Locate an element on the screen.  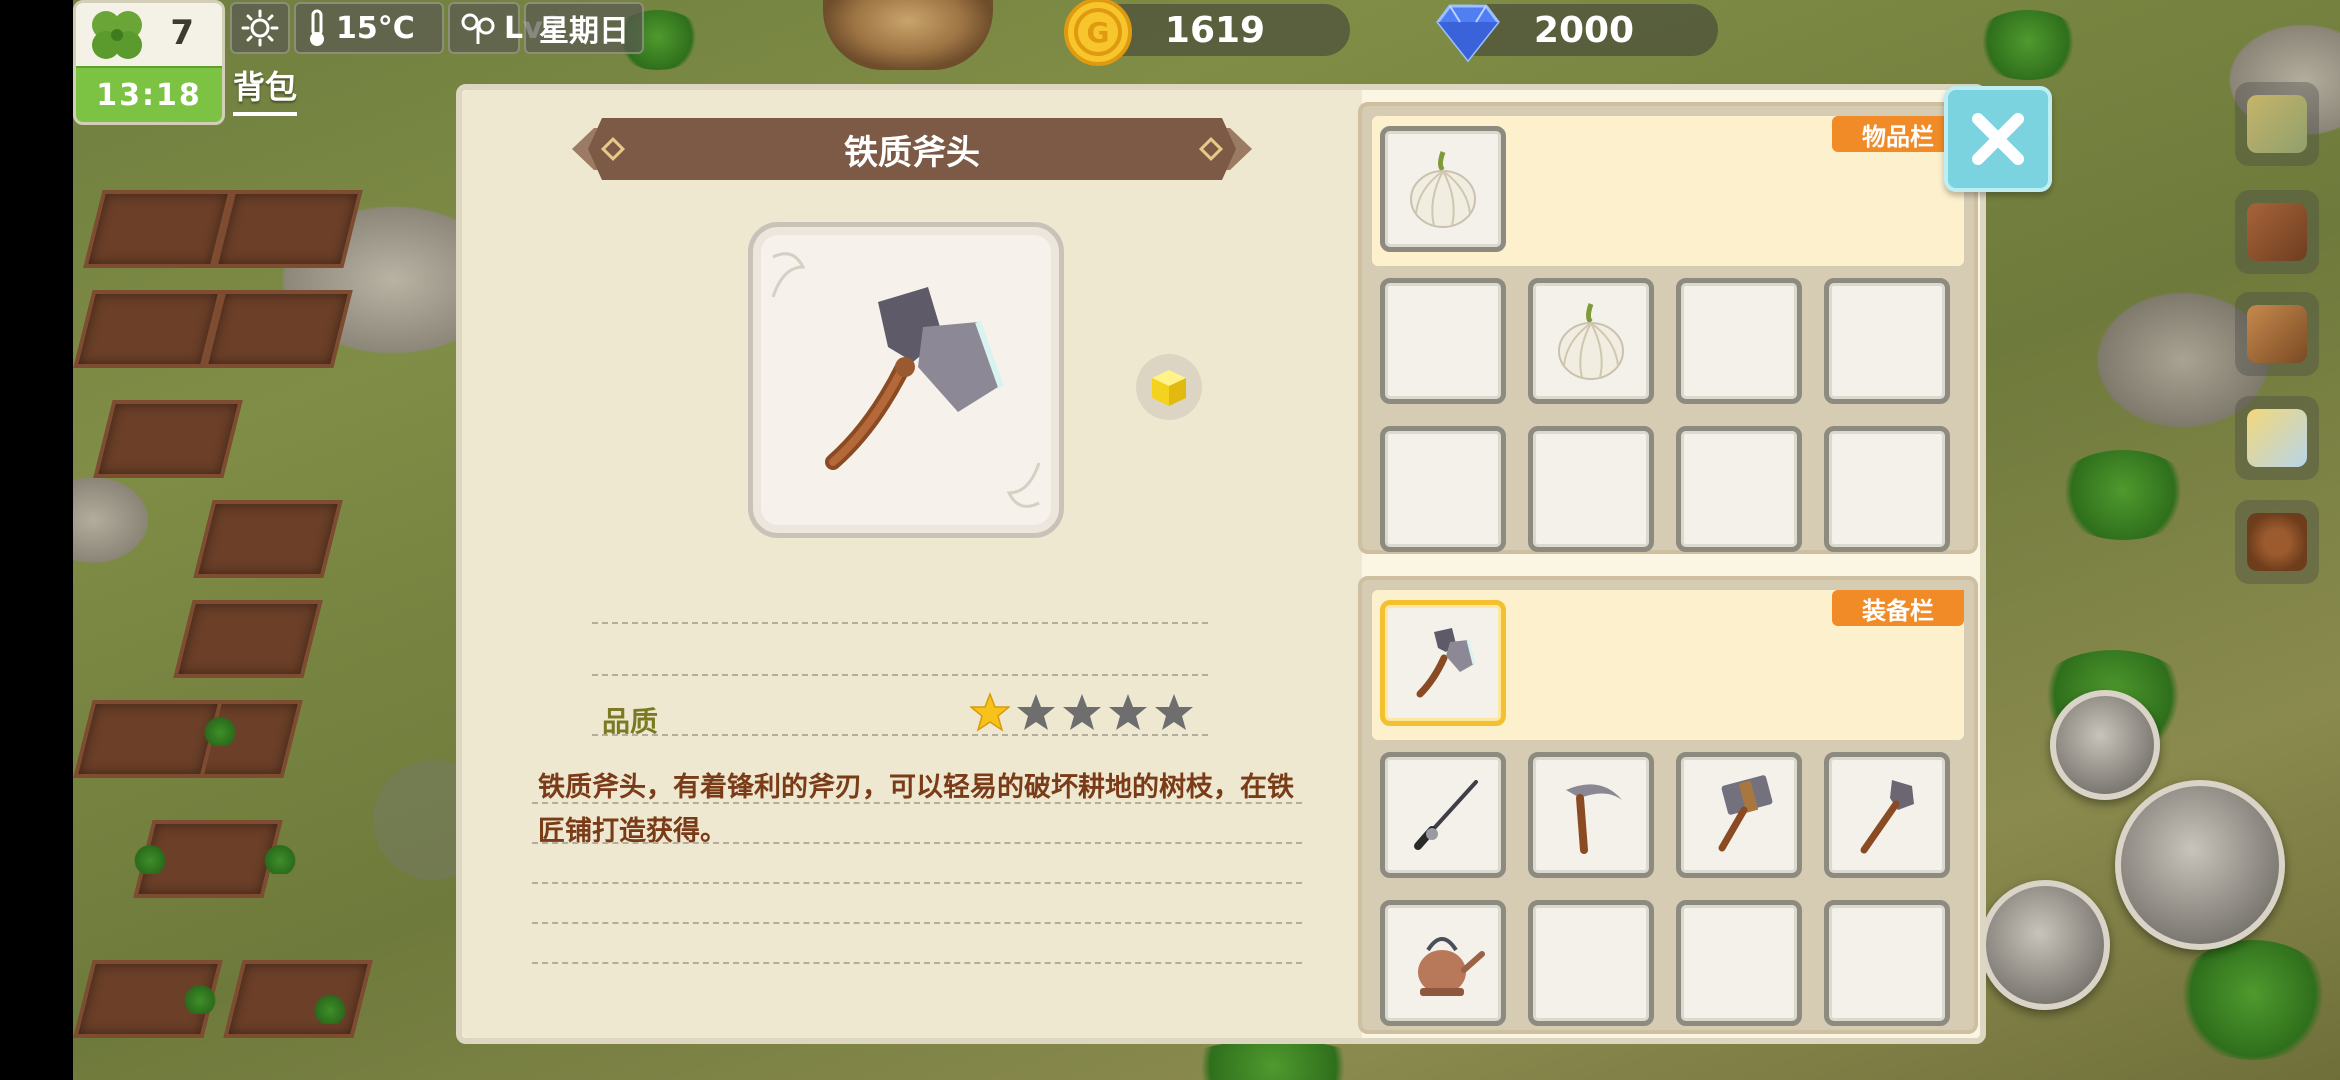
quality-label: 品质 is located at coordinates (630, 721).